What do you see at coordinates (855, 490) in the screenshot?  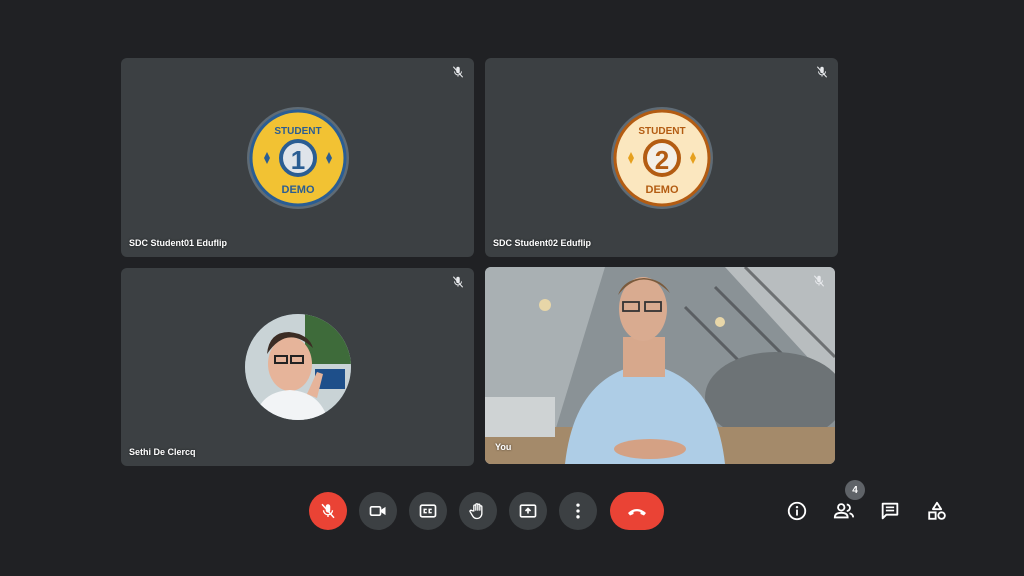 I see `people-count-badge: 4` at bounding box center [855, 490].